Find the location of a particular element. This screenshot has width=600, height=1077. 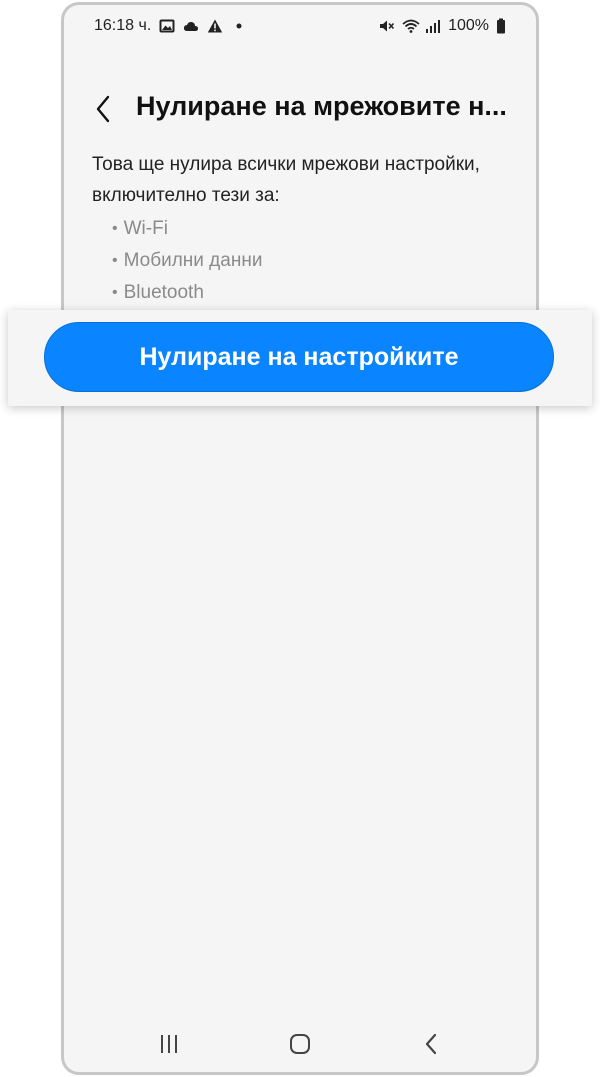

status-bar: 16:18 ч. 100% is located at coordinates (300, 27).